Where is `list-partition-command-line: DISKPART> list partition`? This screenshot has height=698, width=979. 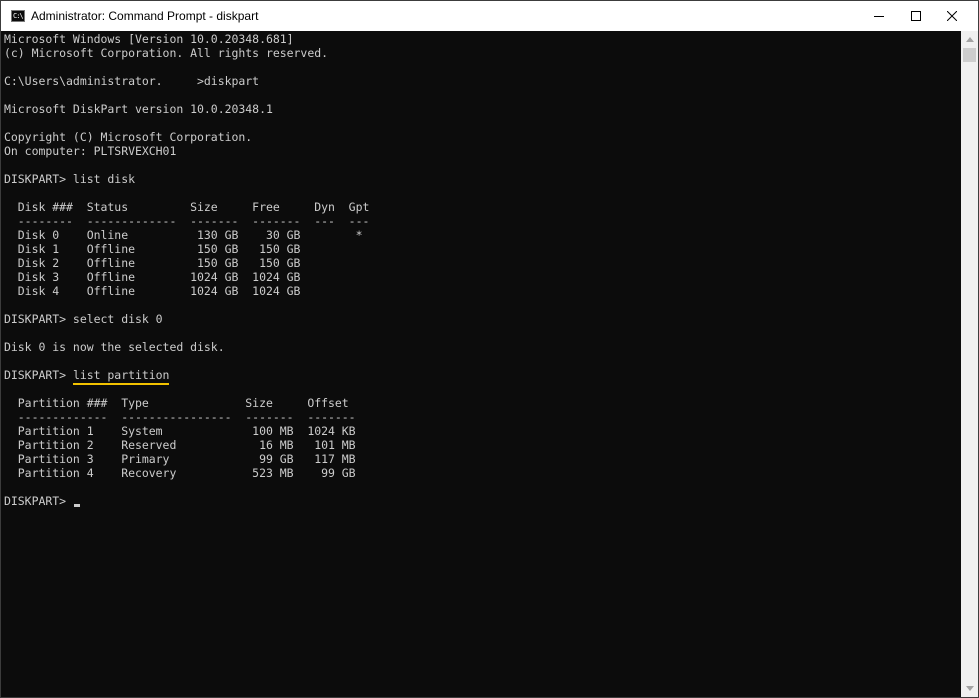 list-partition-command-line: DISKPART> list partition is located at coordinates (87, 376).